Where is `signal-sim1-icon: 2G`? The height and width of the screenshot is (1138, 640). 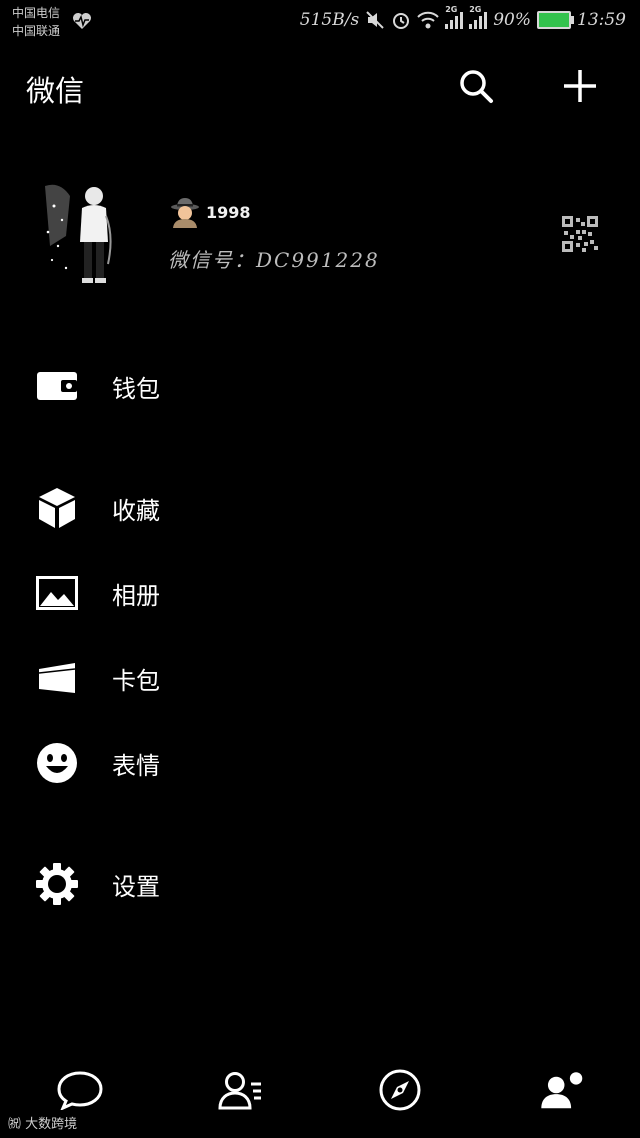
signal-sim1-icon: 2G is located at coordinates (454, 17).